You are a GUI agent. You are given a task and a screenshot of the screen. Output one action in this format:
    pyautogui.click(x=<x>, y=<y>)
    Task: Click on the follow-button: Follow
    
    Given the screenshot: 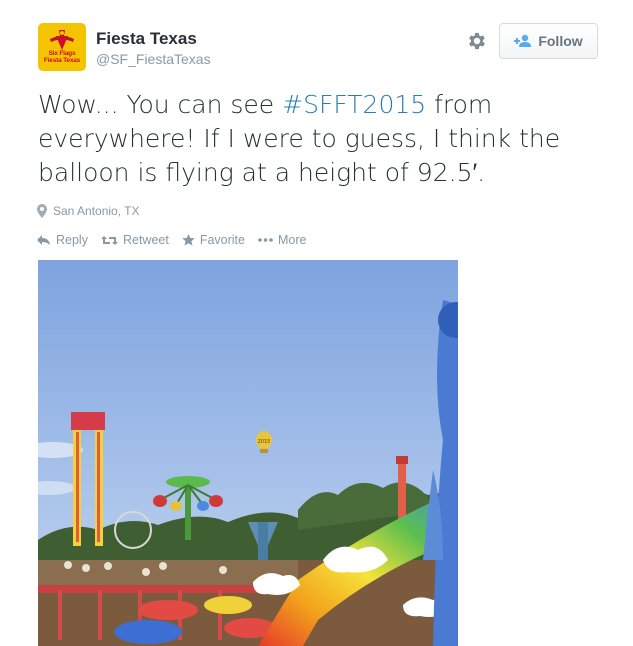 What is the action you would take?
    pyautogui.click(x=548, y=41)
    